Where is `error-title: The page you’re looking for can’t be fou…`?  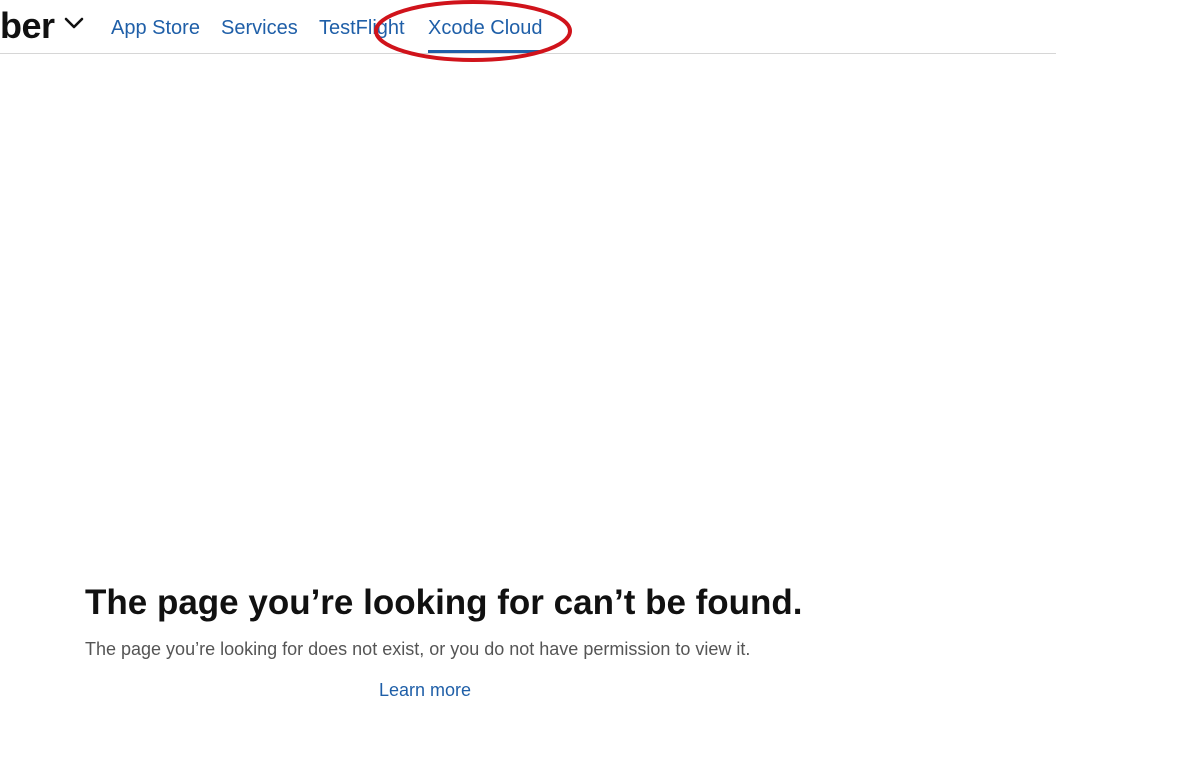 error-title: The page you’re looking for can’t be fou… is located at coordinates (444, 602).